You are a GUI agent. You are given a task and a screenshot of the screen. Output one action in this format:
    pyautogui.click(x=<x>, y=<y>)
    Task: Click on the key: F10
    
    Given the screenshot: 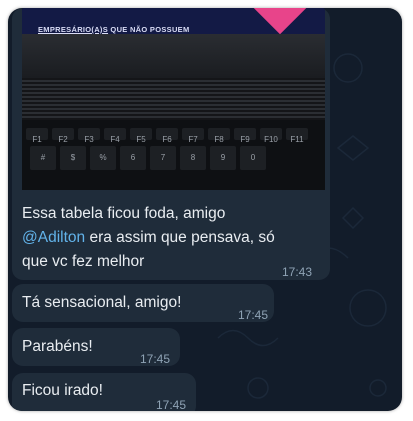 What is the action you would take?
    pyautogui.click(x=271, y=136)
    